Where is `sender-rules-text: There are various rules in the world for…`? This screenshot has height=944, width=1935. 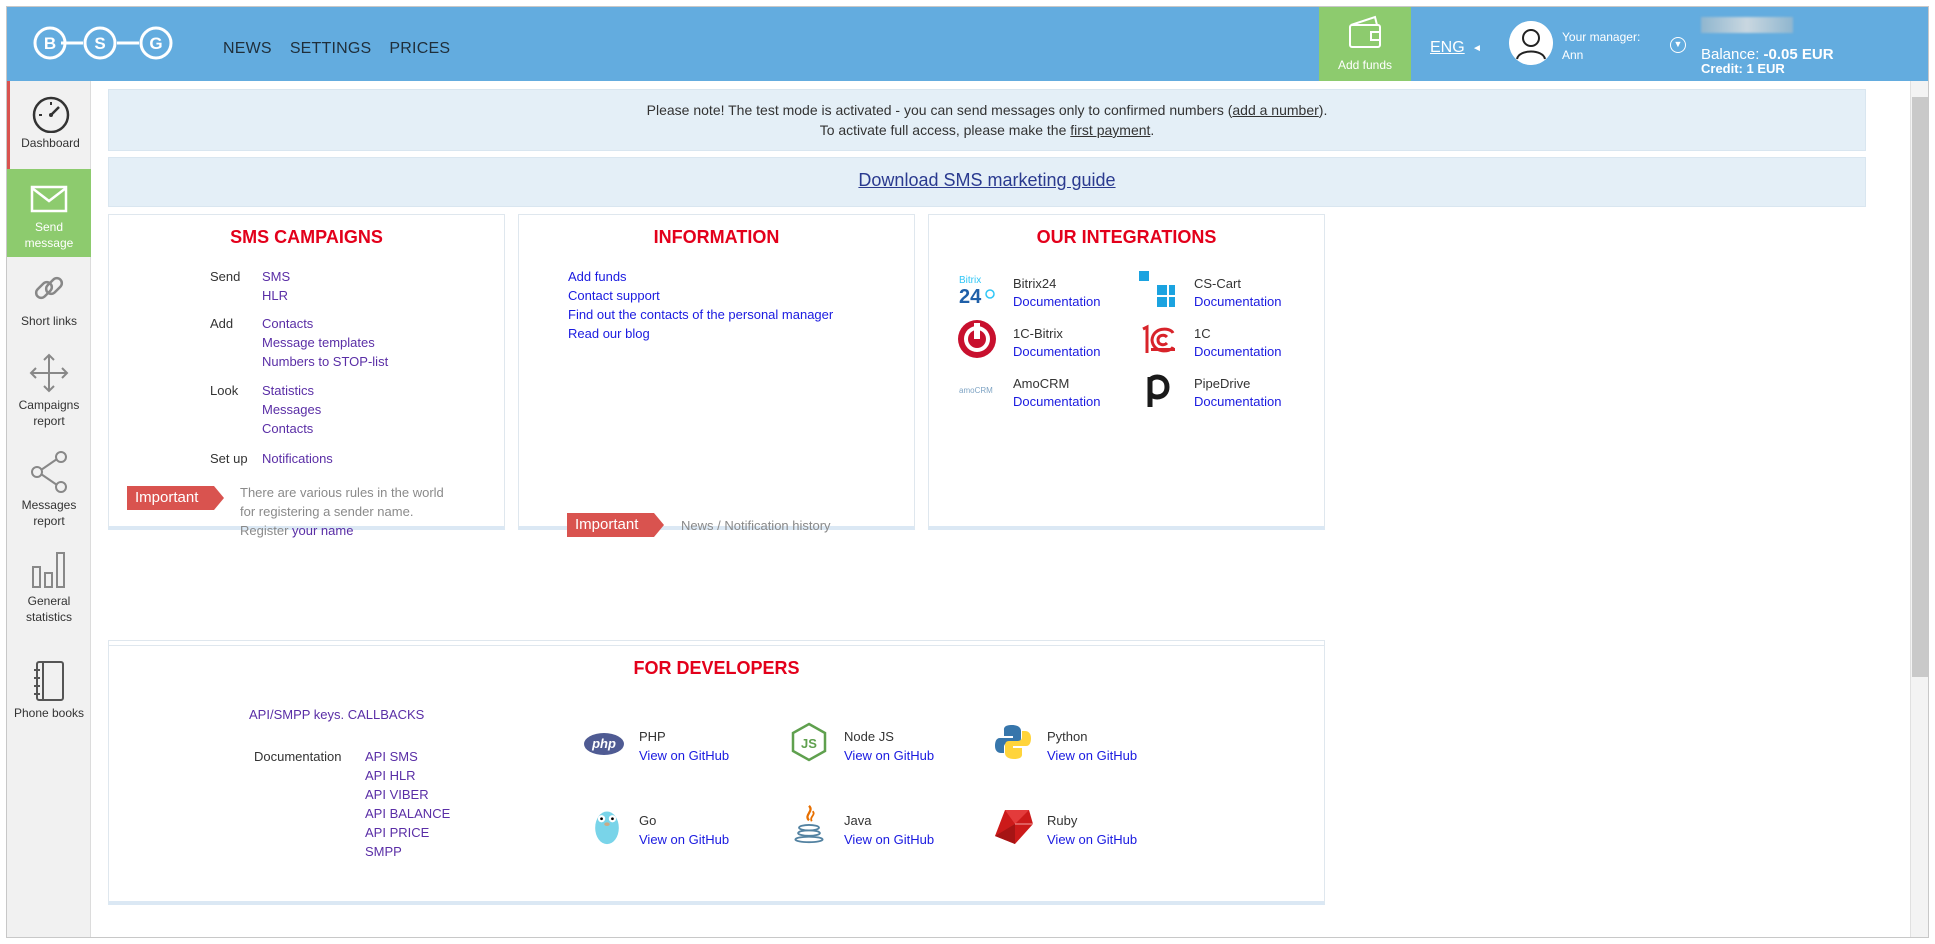
sender-rules-text: There are various rules in the world for… is located at coordinates (365, 511).